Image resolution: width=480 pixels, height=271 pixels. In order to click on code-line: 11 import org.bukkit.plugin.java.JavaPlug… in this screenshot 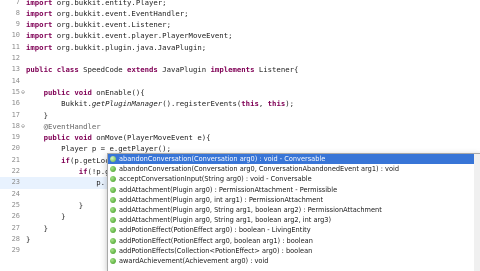, I will do `click(240, 47)`.